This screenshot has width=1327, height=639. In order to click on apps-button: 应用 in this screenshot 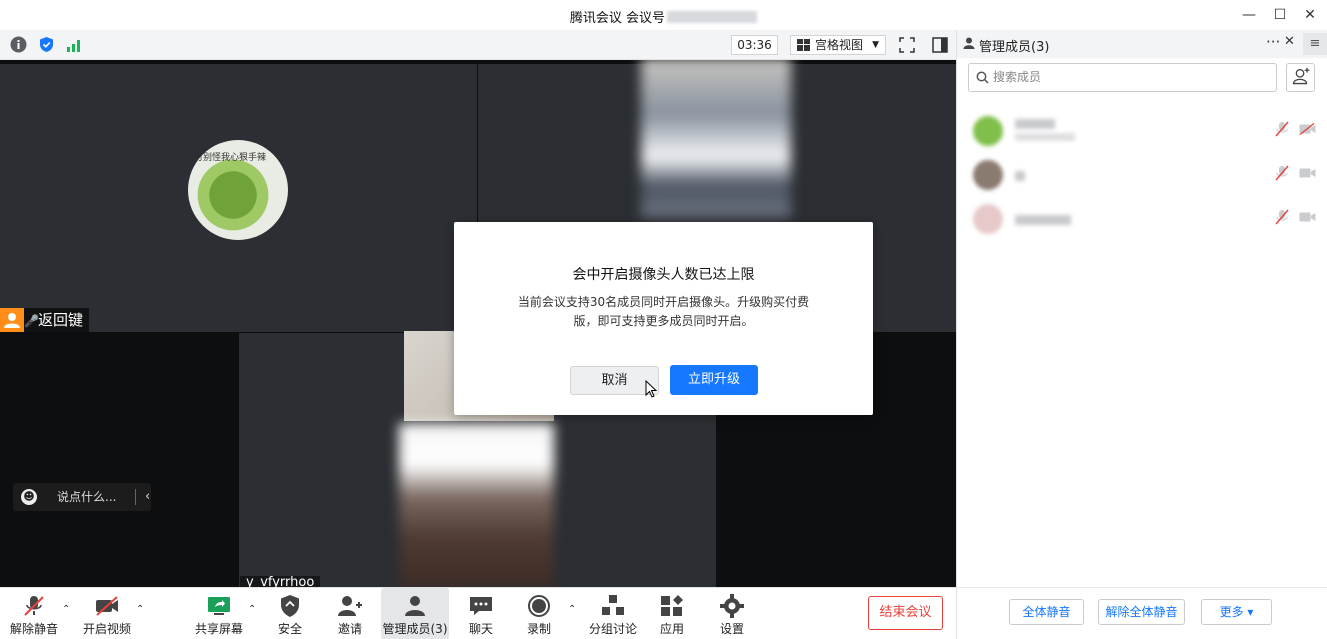, I will do `click(672, 613)`.